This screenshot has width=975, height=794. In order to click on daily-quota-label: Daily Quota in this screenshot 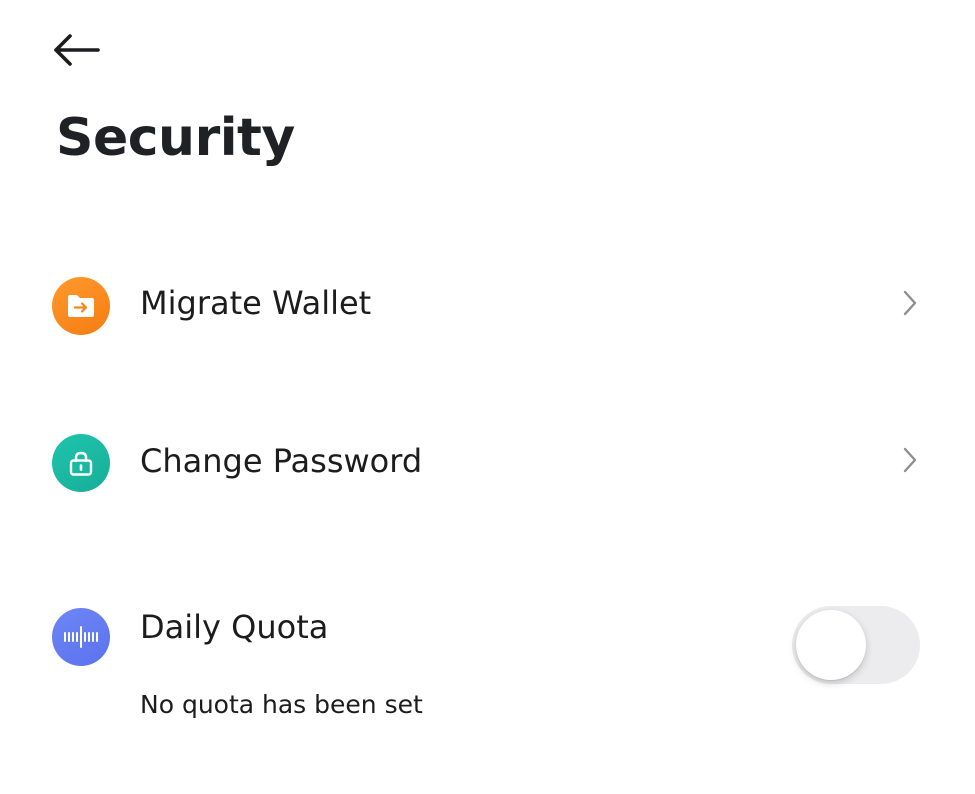, I will do `click(234, 627)`.